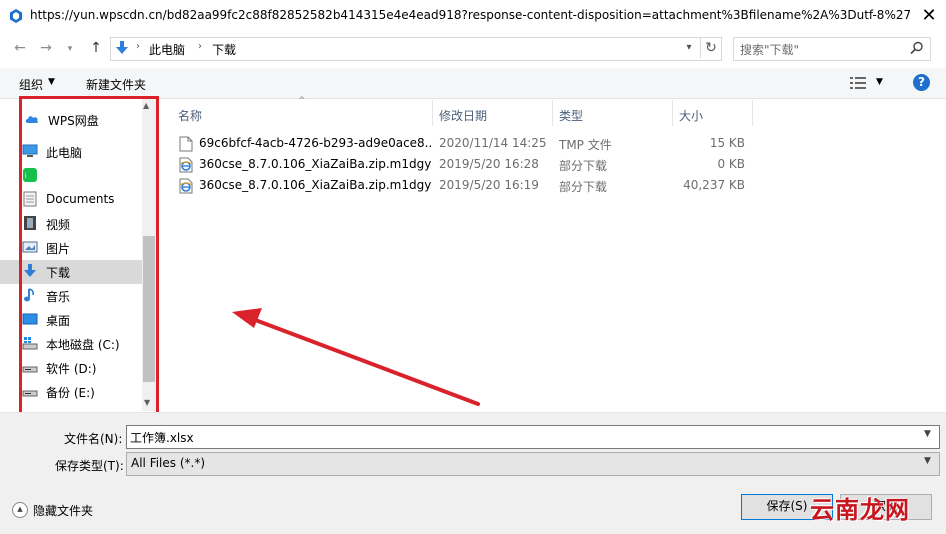  Describe the element at coordinates (921, 82) in the screenshot. I see `help-icon: ?` at that location.